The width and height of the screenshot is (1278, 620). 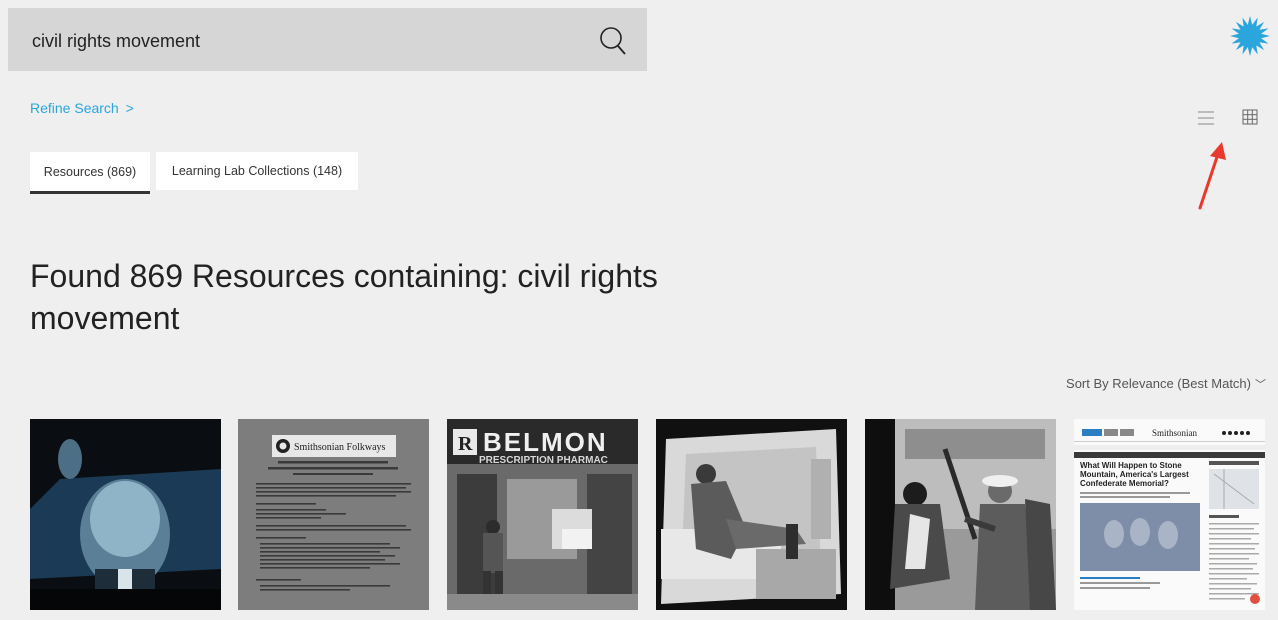 What do you see at coordinates (1175, 433) in the screenshot?
I see `article-brand-text: Smithsonian` at bounding box center [1175, 433].